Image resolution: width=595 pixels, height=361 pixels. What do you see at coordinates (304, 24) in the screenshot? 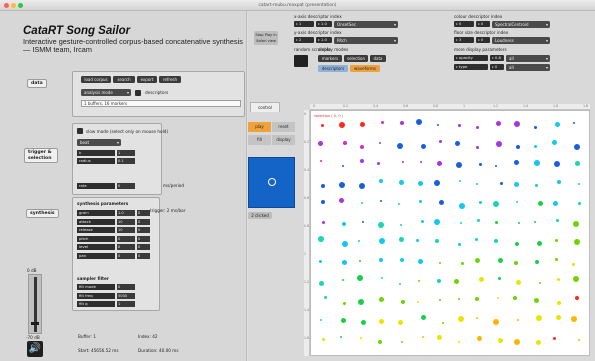
I see `x-axis-index: 1` at bounding box center [304, 24].